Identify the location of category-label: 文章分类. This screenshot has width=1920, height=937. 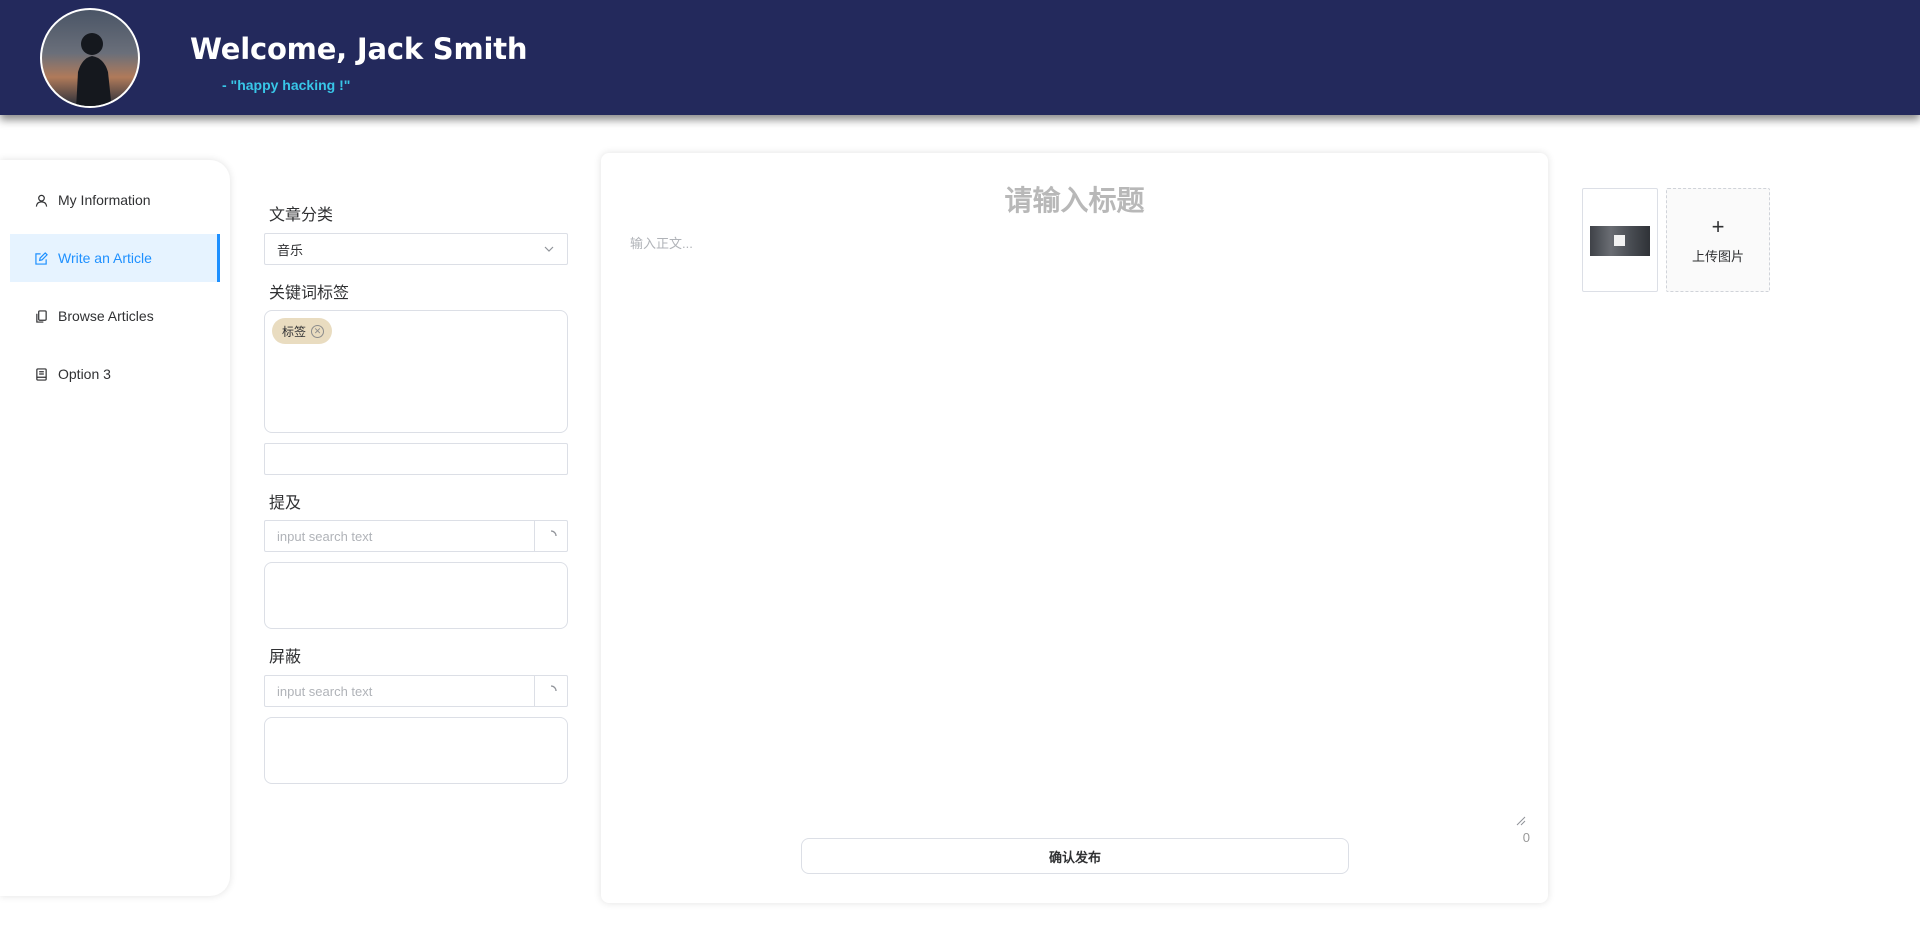
(301, 215).